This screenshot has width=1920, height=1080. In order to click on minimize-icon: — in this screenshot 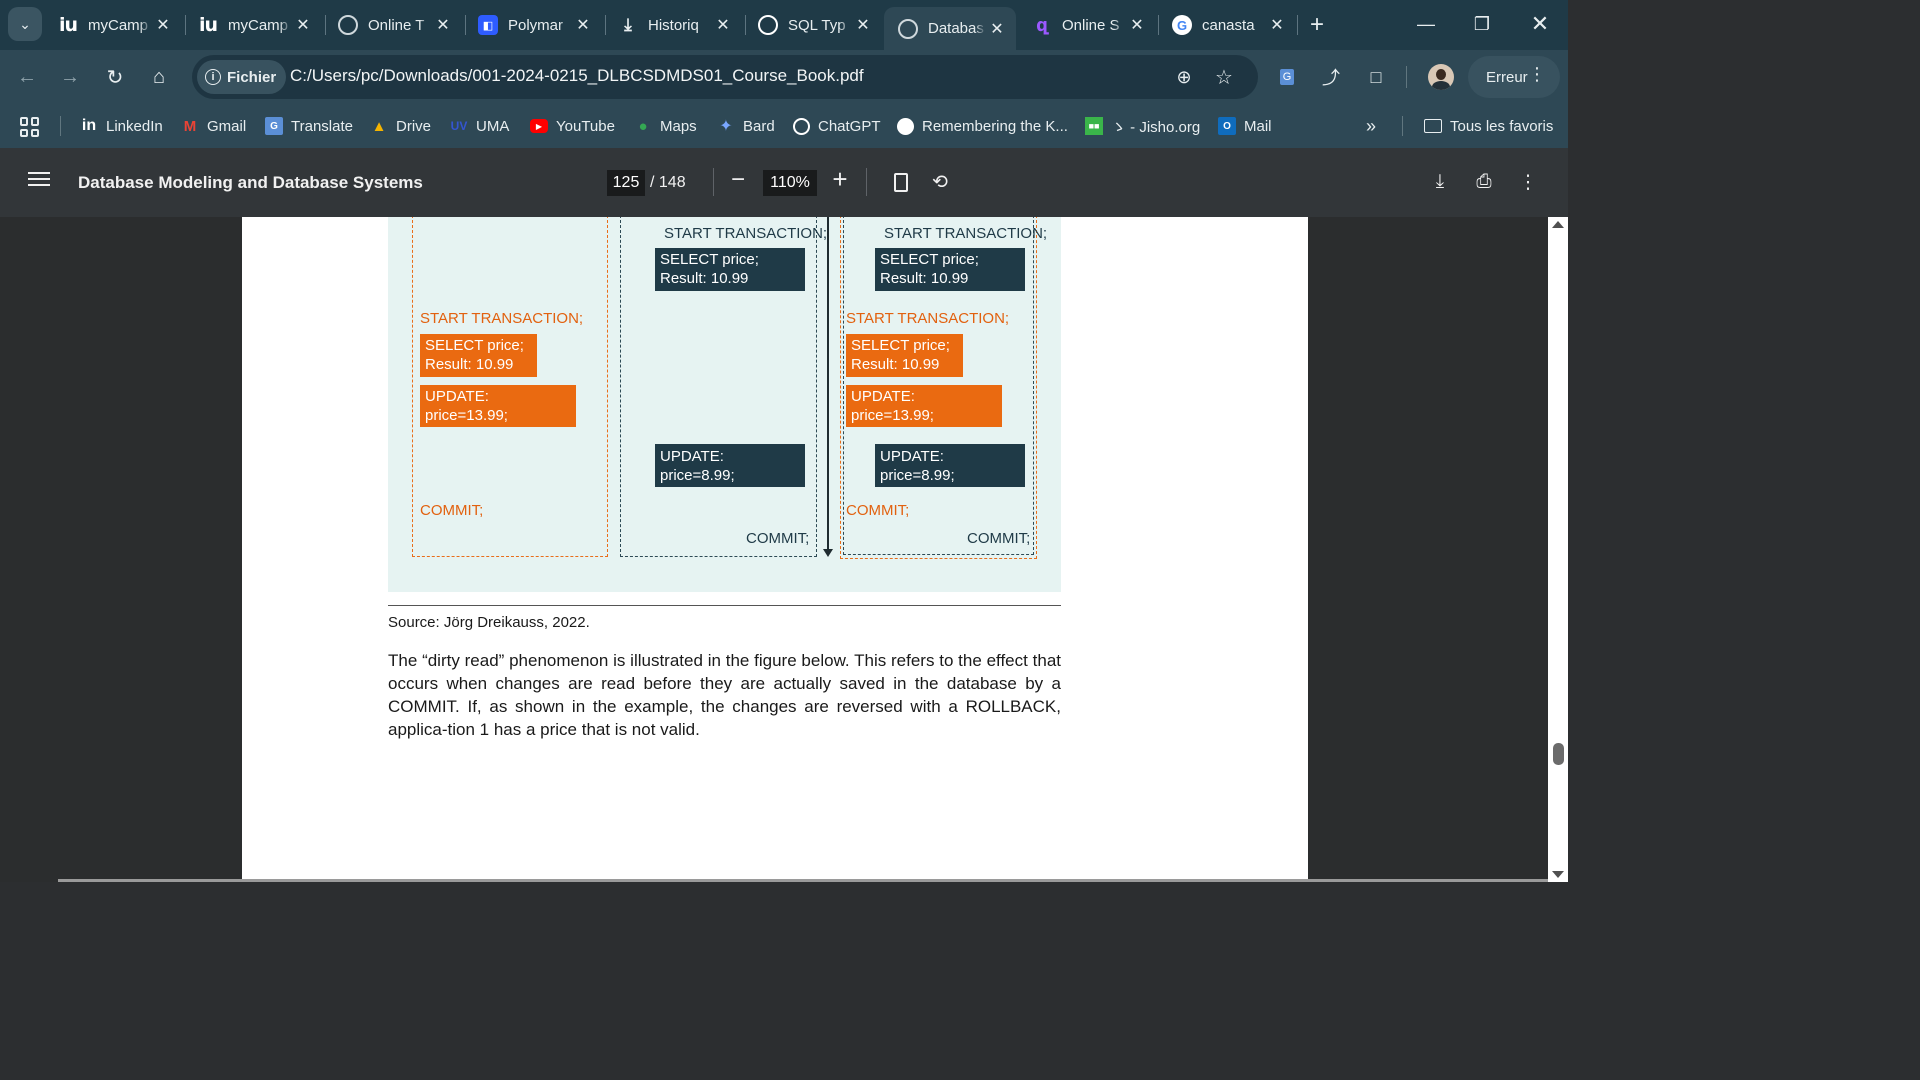, I will do `click(1426, 23)`.